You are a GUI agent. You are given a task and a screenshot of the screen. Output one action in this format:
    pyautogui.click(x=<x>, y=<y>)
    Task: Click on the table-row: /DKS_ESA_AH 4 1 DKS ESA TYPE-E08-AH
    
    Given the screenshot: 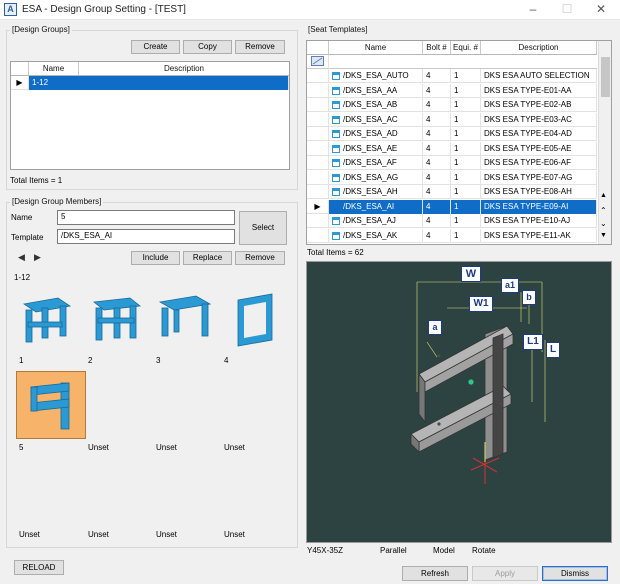 What is the action you would take?
    pyautogui.click(x=452, y=192)
    